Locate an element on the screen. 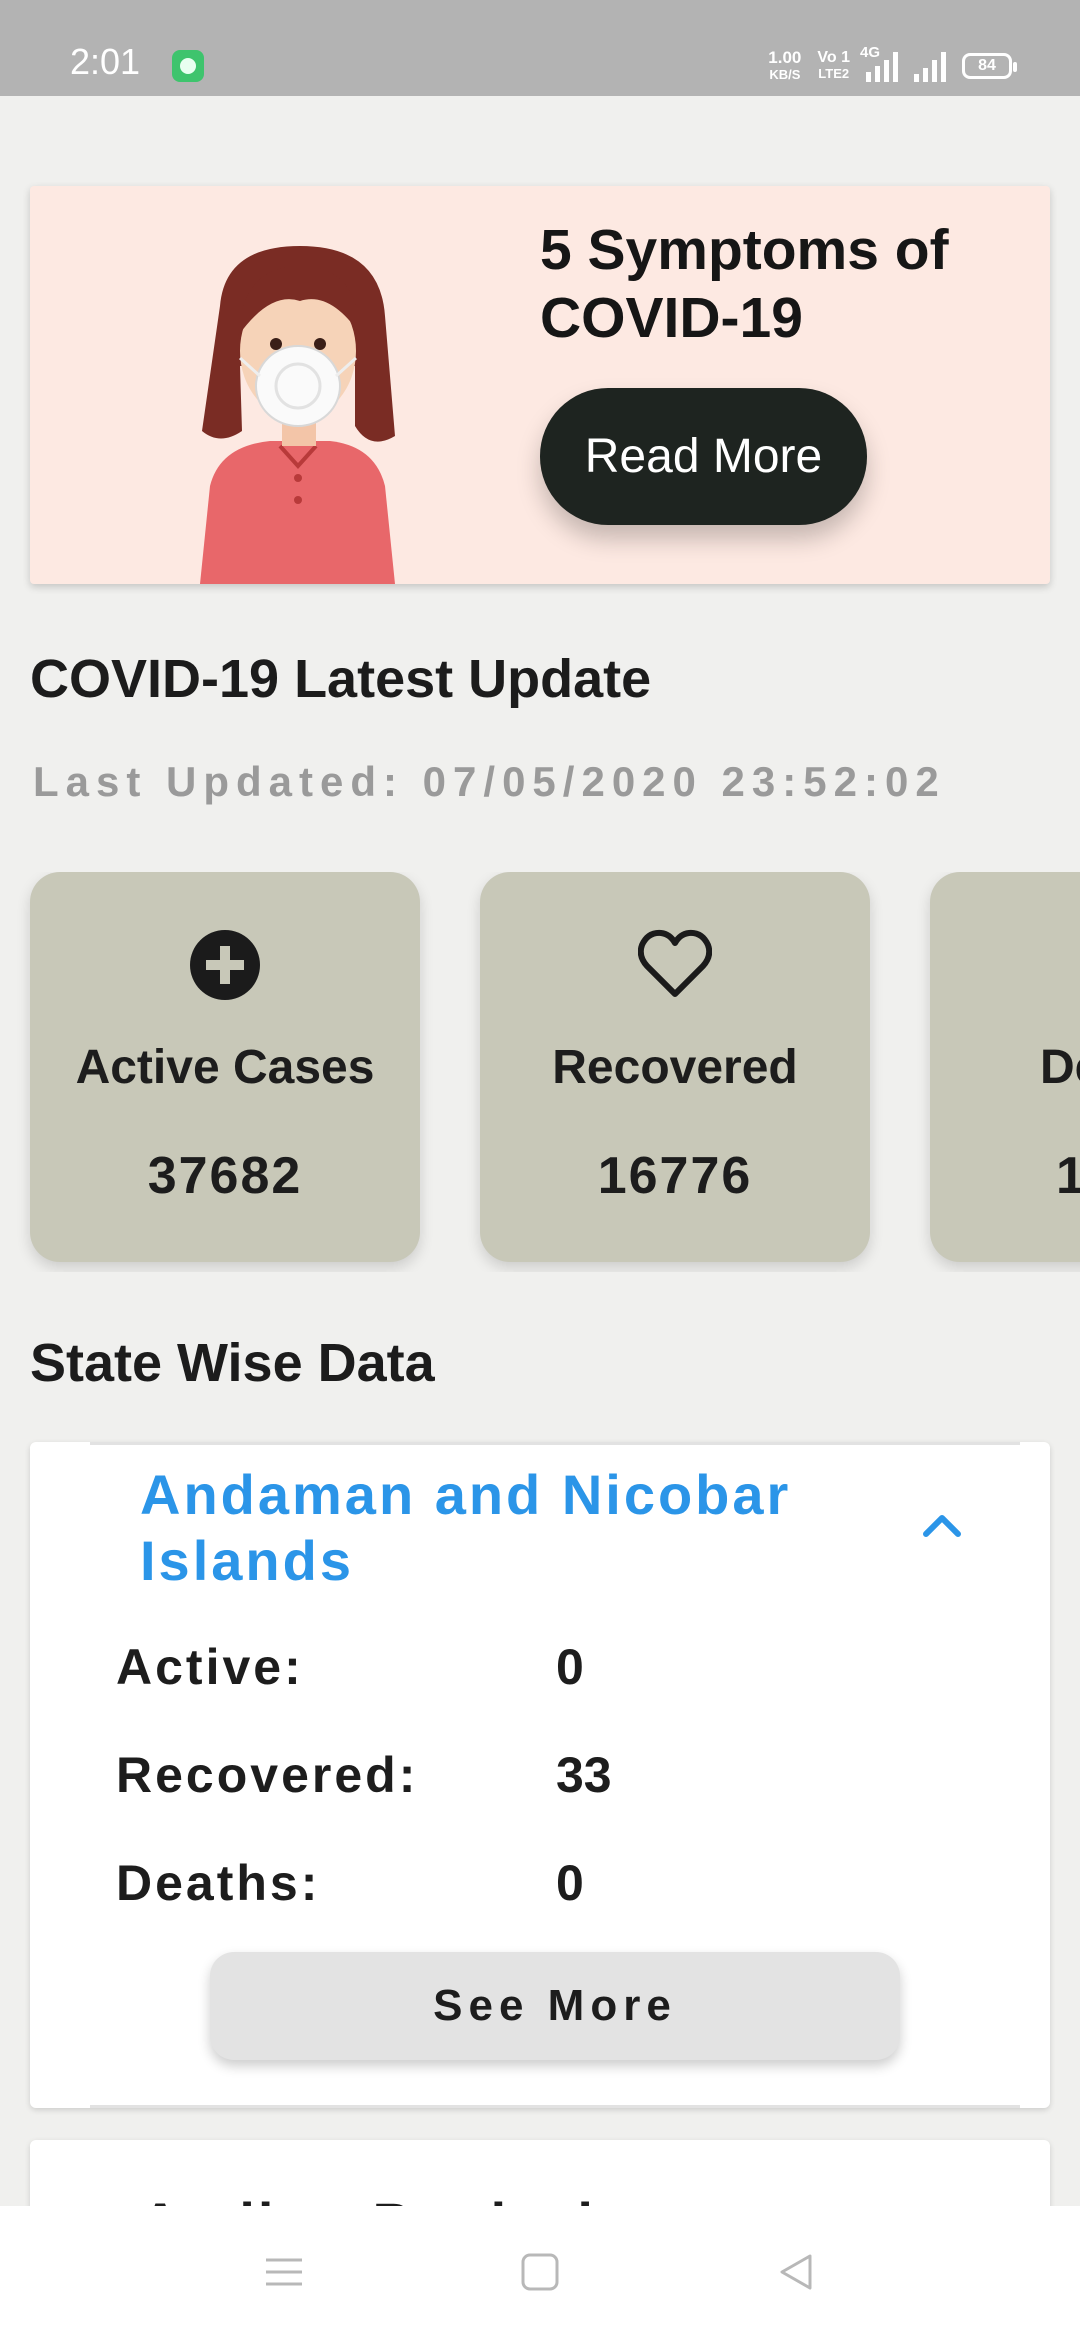 The width and height of the screenshot is (1080, 2340). signal-icon: 4G is located at coordinates (879, 63).